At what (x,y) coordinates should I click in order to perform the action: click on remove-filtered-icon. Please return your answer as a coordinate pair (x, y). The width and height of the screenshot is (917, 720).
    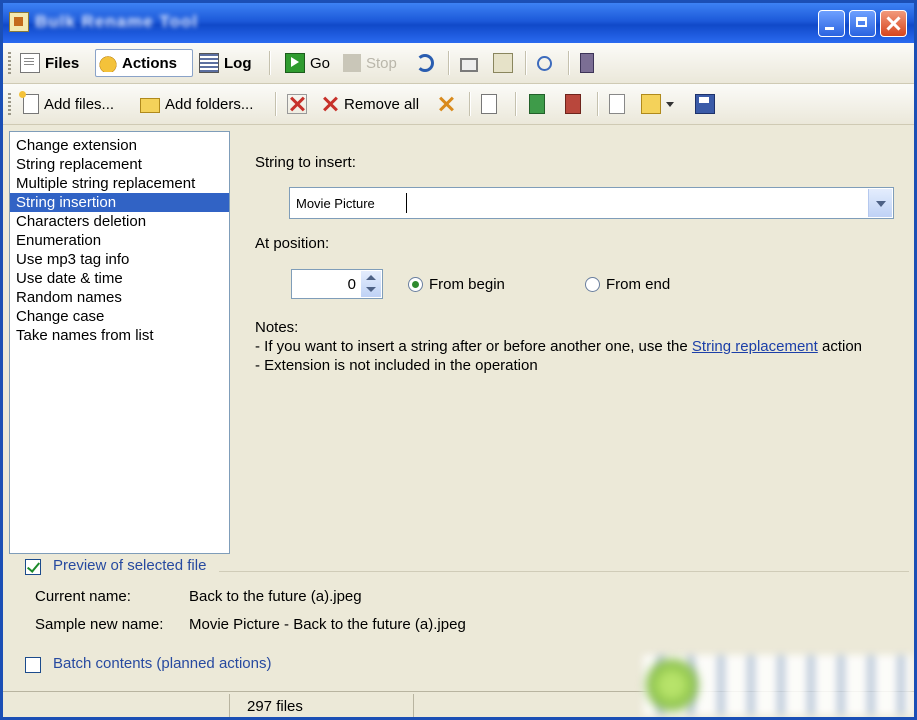
    Looking at the image, I should click on (446, 104).